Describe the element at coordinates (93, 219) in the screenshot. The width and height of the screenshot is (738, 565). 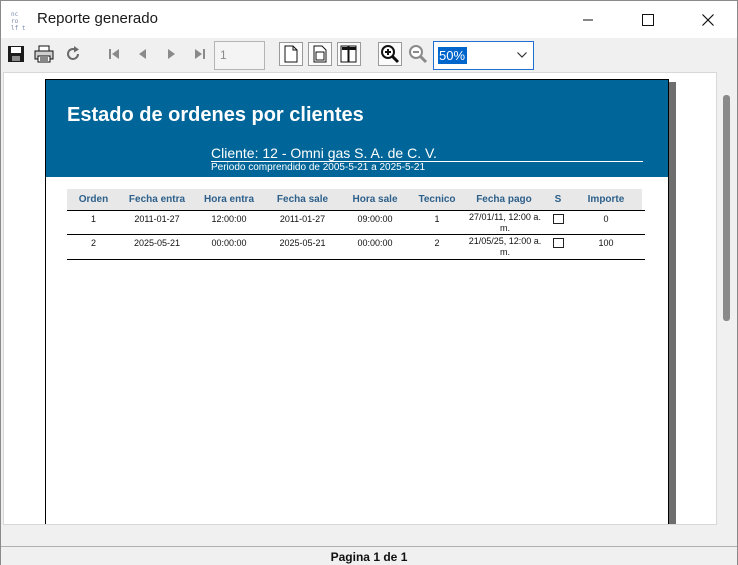
I see `cell-orden: 1` at that location.